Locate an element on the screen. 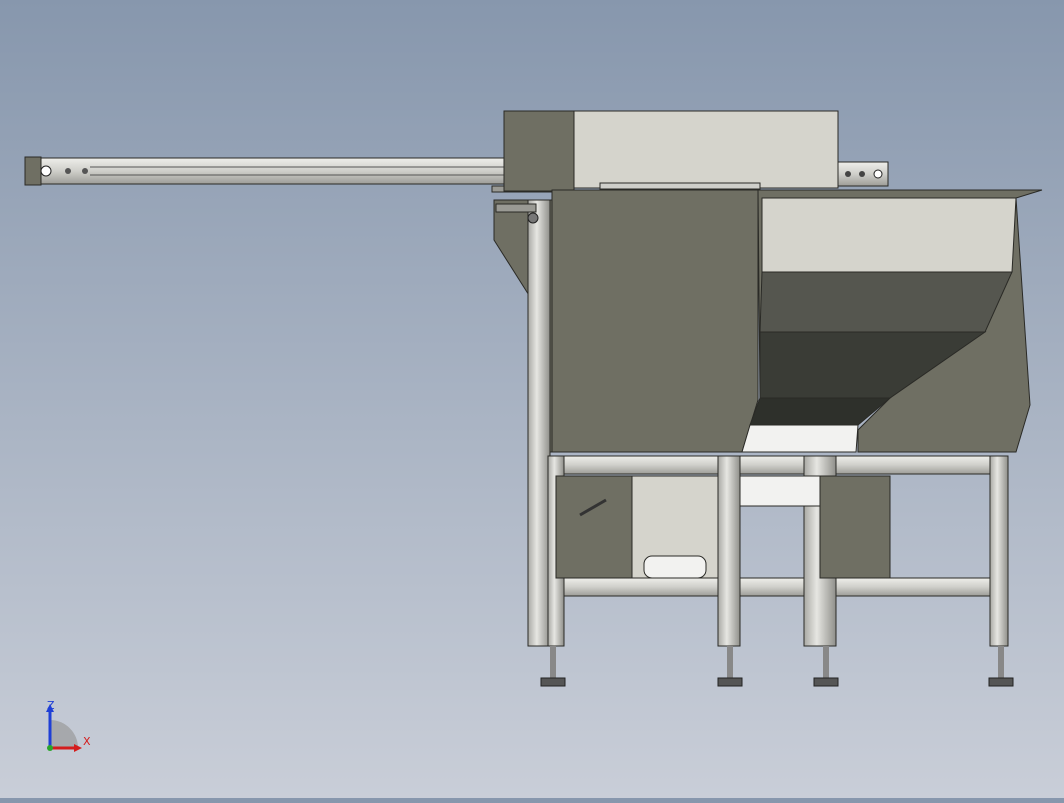 This screenshot has height=803, width=1064. lower-frame is located at coordinates (778, 551).